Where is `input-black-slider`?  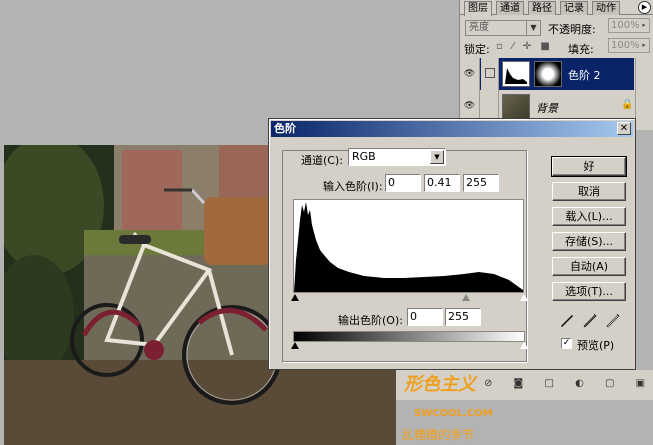
input-black-slider is located at coordinates (295, 297).